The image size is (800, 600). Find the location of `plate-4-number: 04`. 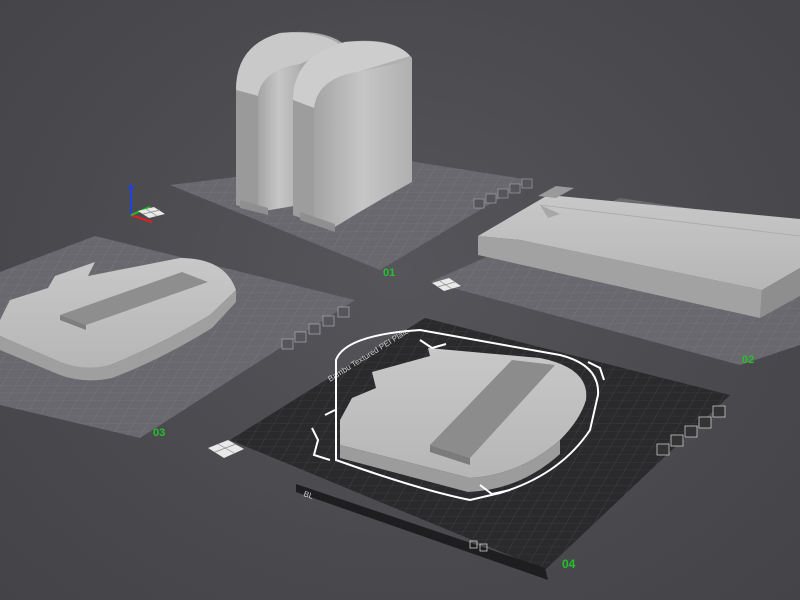

plate-4-number: 04 is located at coordinates (569, 564).